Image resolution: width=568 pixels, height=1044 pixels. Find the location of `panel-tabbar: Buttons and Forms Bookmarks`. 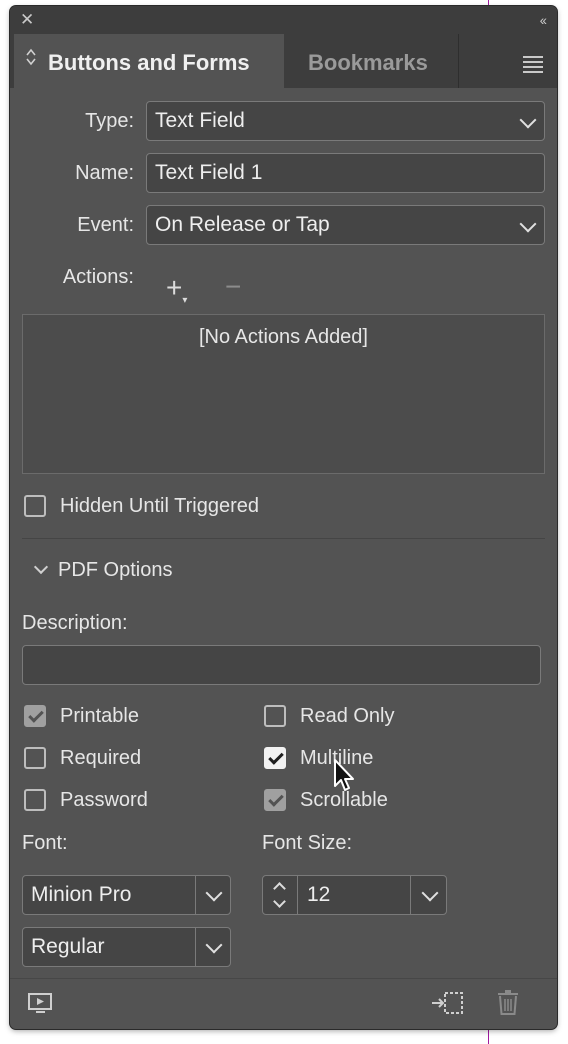

panel-tabbar: Buttons and Forms Bookmarks is located at coordinates (283, 61).